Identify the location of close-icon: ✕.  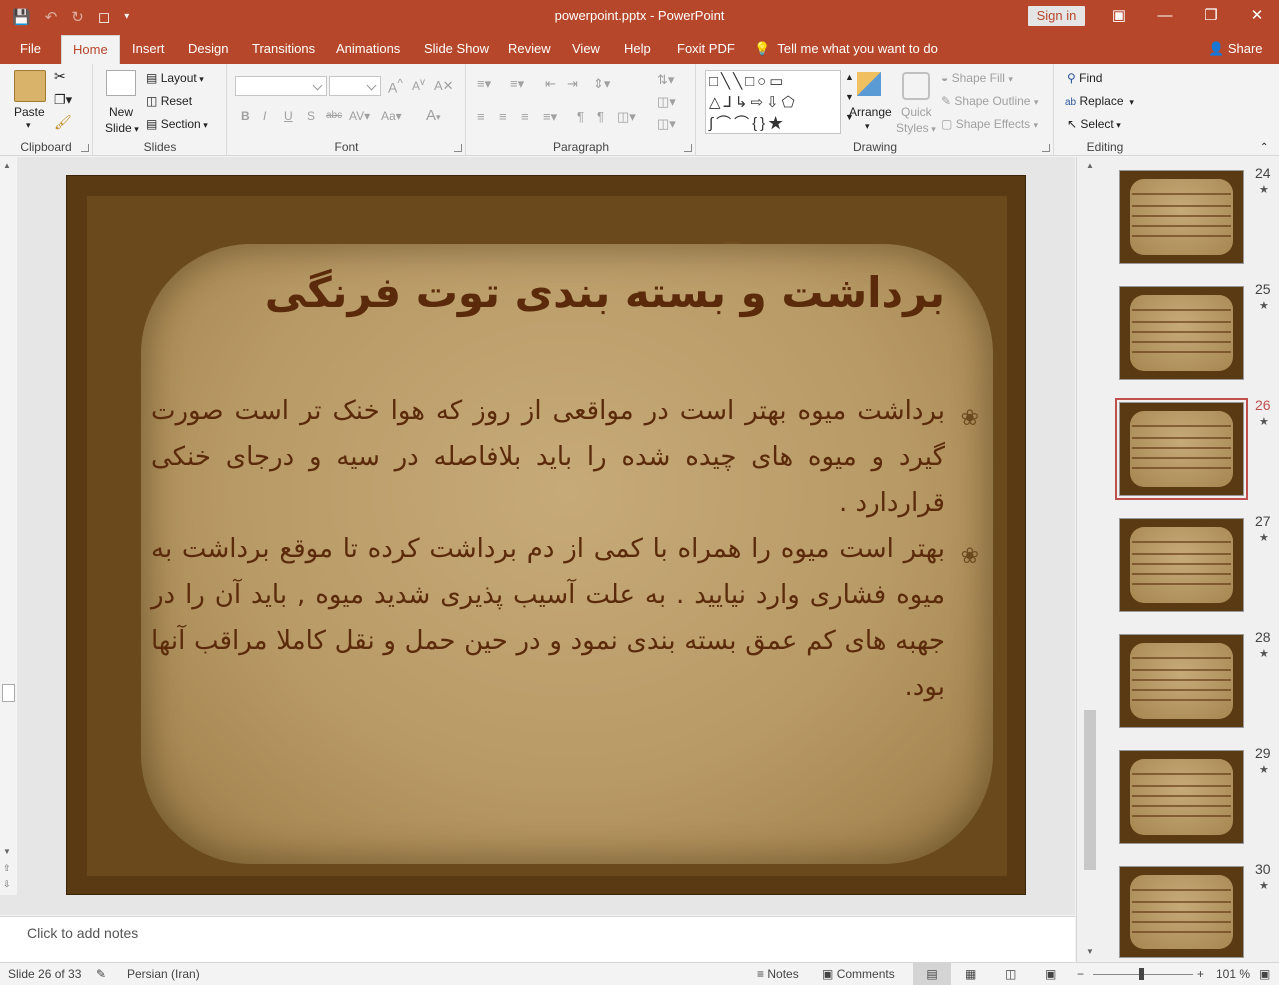
(1256, 16).